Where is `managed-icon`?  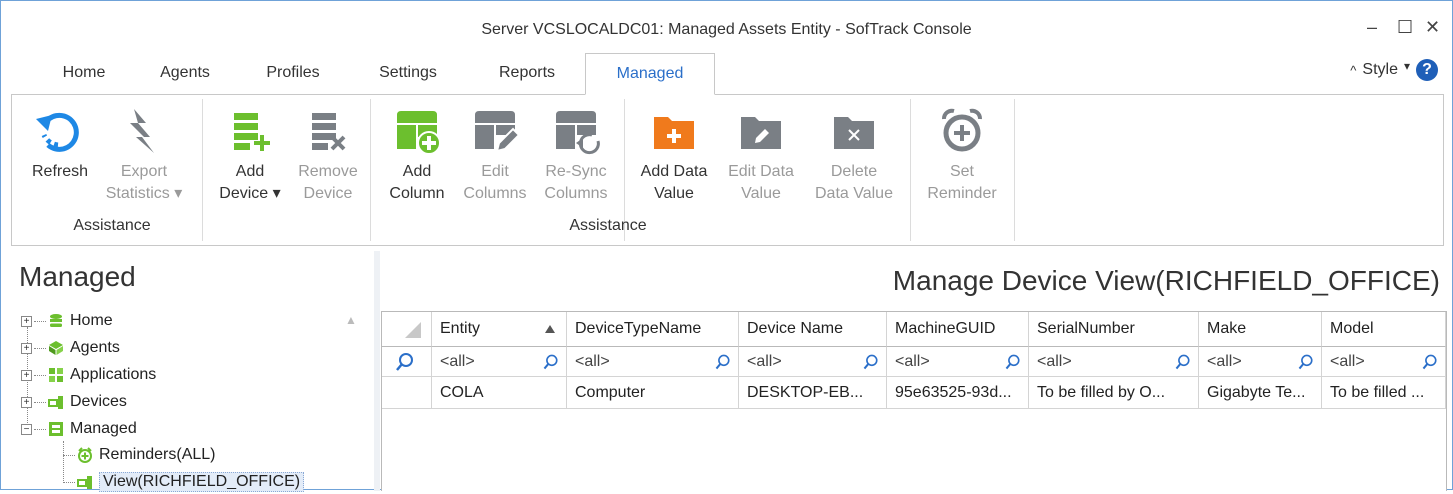
managed-icon is located at coordinates (56, 429).